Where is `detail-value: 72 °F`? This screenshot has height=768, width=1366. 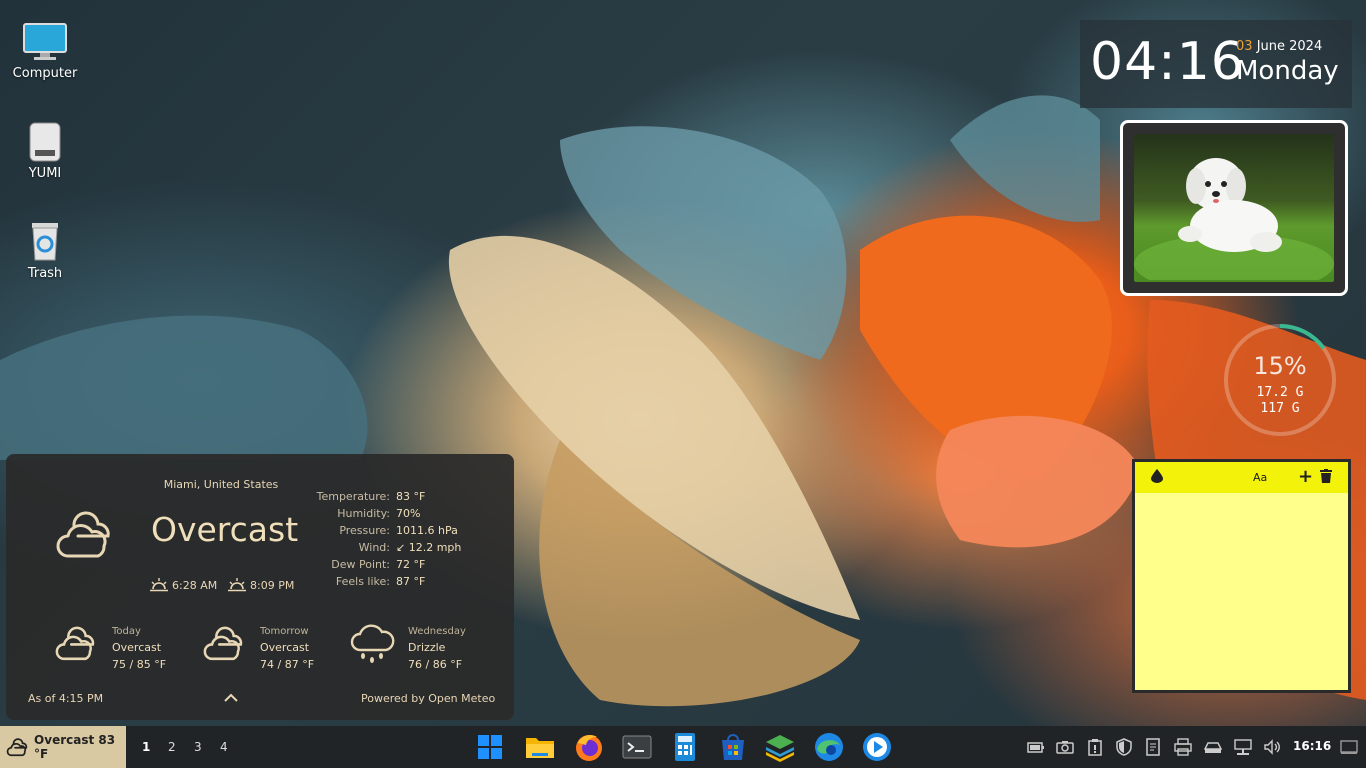
detail-value: 72 °F is located at coordinates (411, 564).